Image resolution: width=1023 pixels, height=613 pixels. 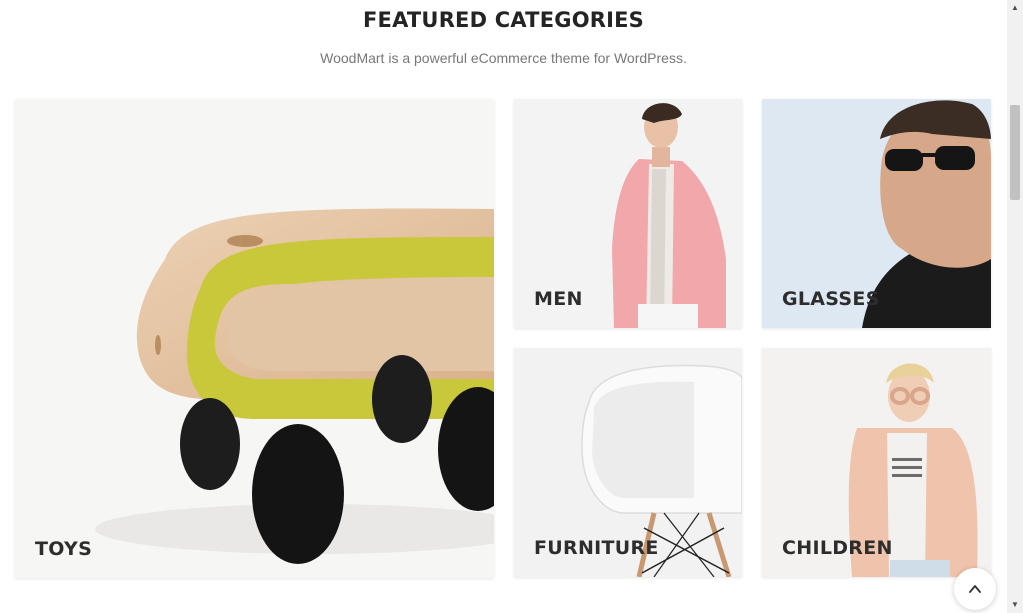 I want to click on category-label-glasses: GLASSES, so click(x=831, y=299).